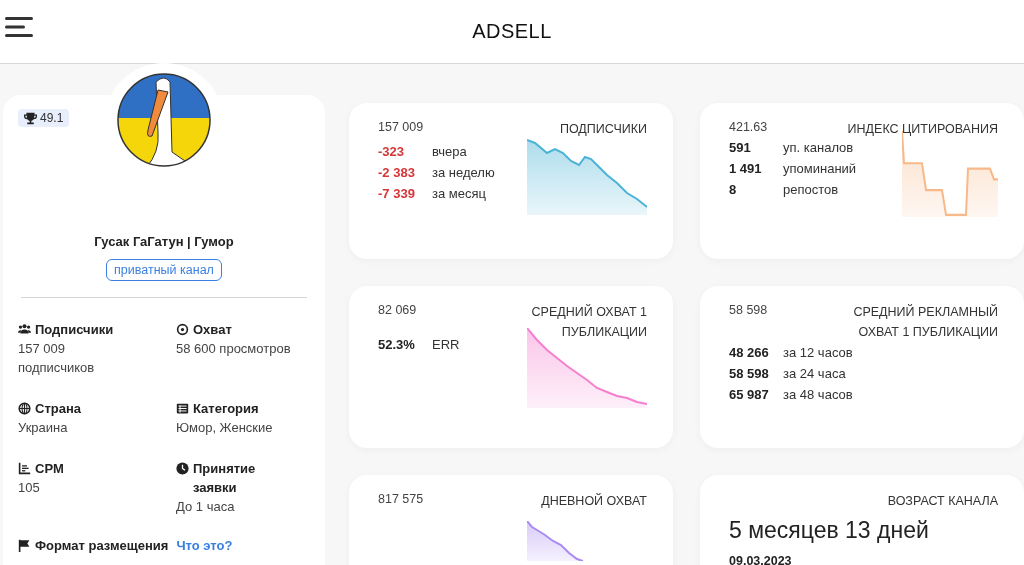 This screenshot has height=565, width=1024. Describe the element at coordinates (746, 169) in the screenshot. I see `stat-value: 1 491` at that location.